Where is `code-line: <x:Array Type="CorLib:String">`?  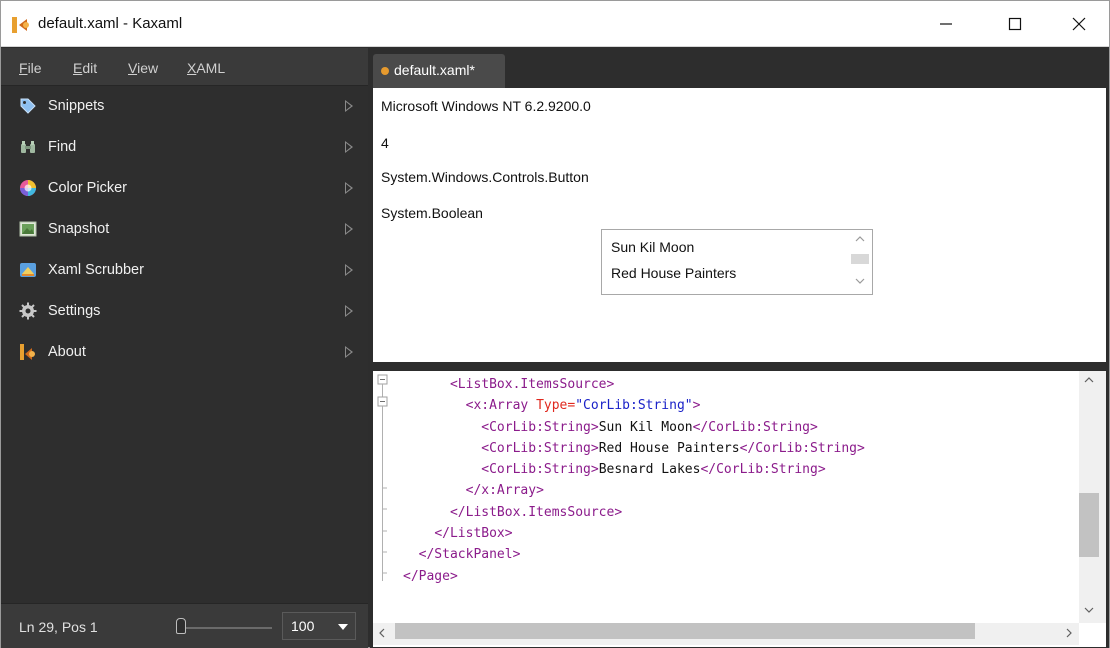 code-line: <x:Array Type="CorLib:String"> is located at coordinates (634, 405).